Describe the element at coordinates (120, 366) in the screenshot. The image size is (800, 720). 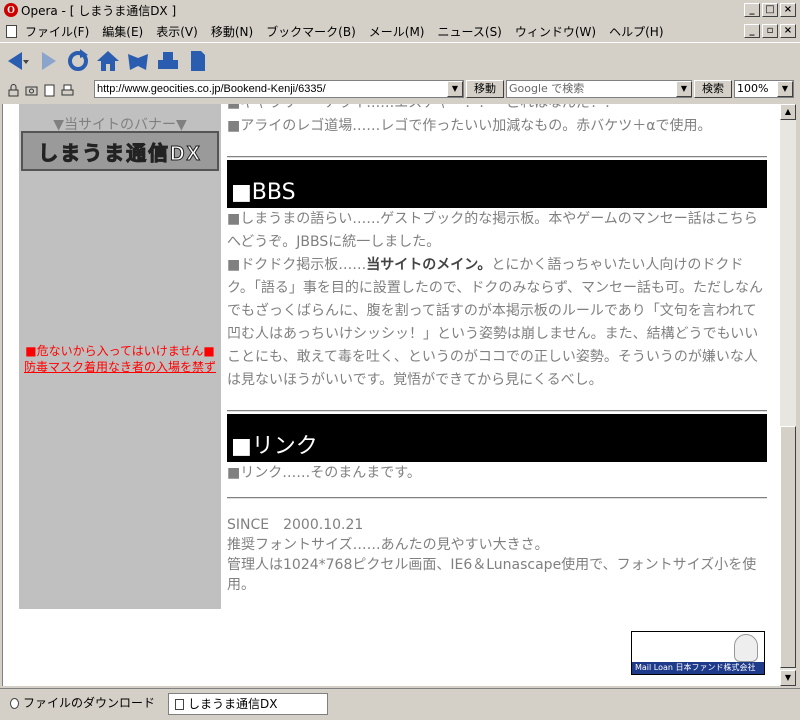
I see `warning-link: 防毒マスク着用なき者の入場を禁ず` at that location.